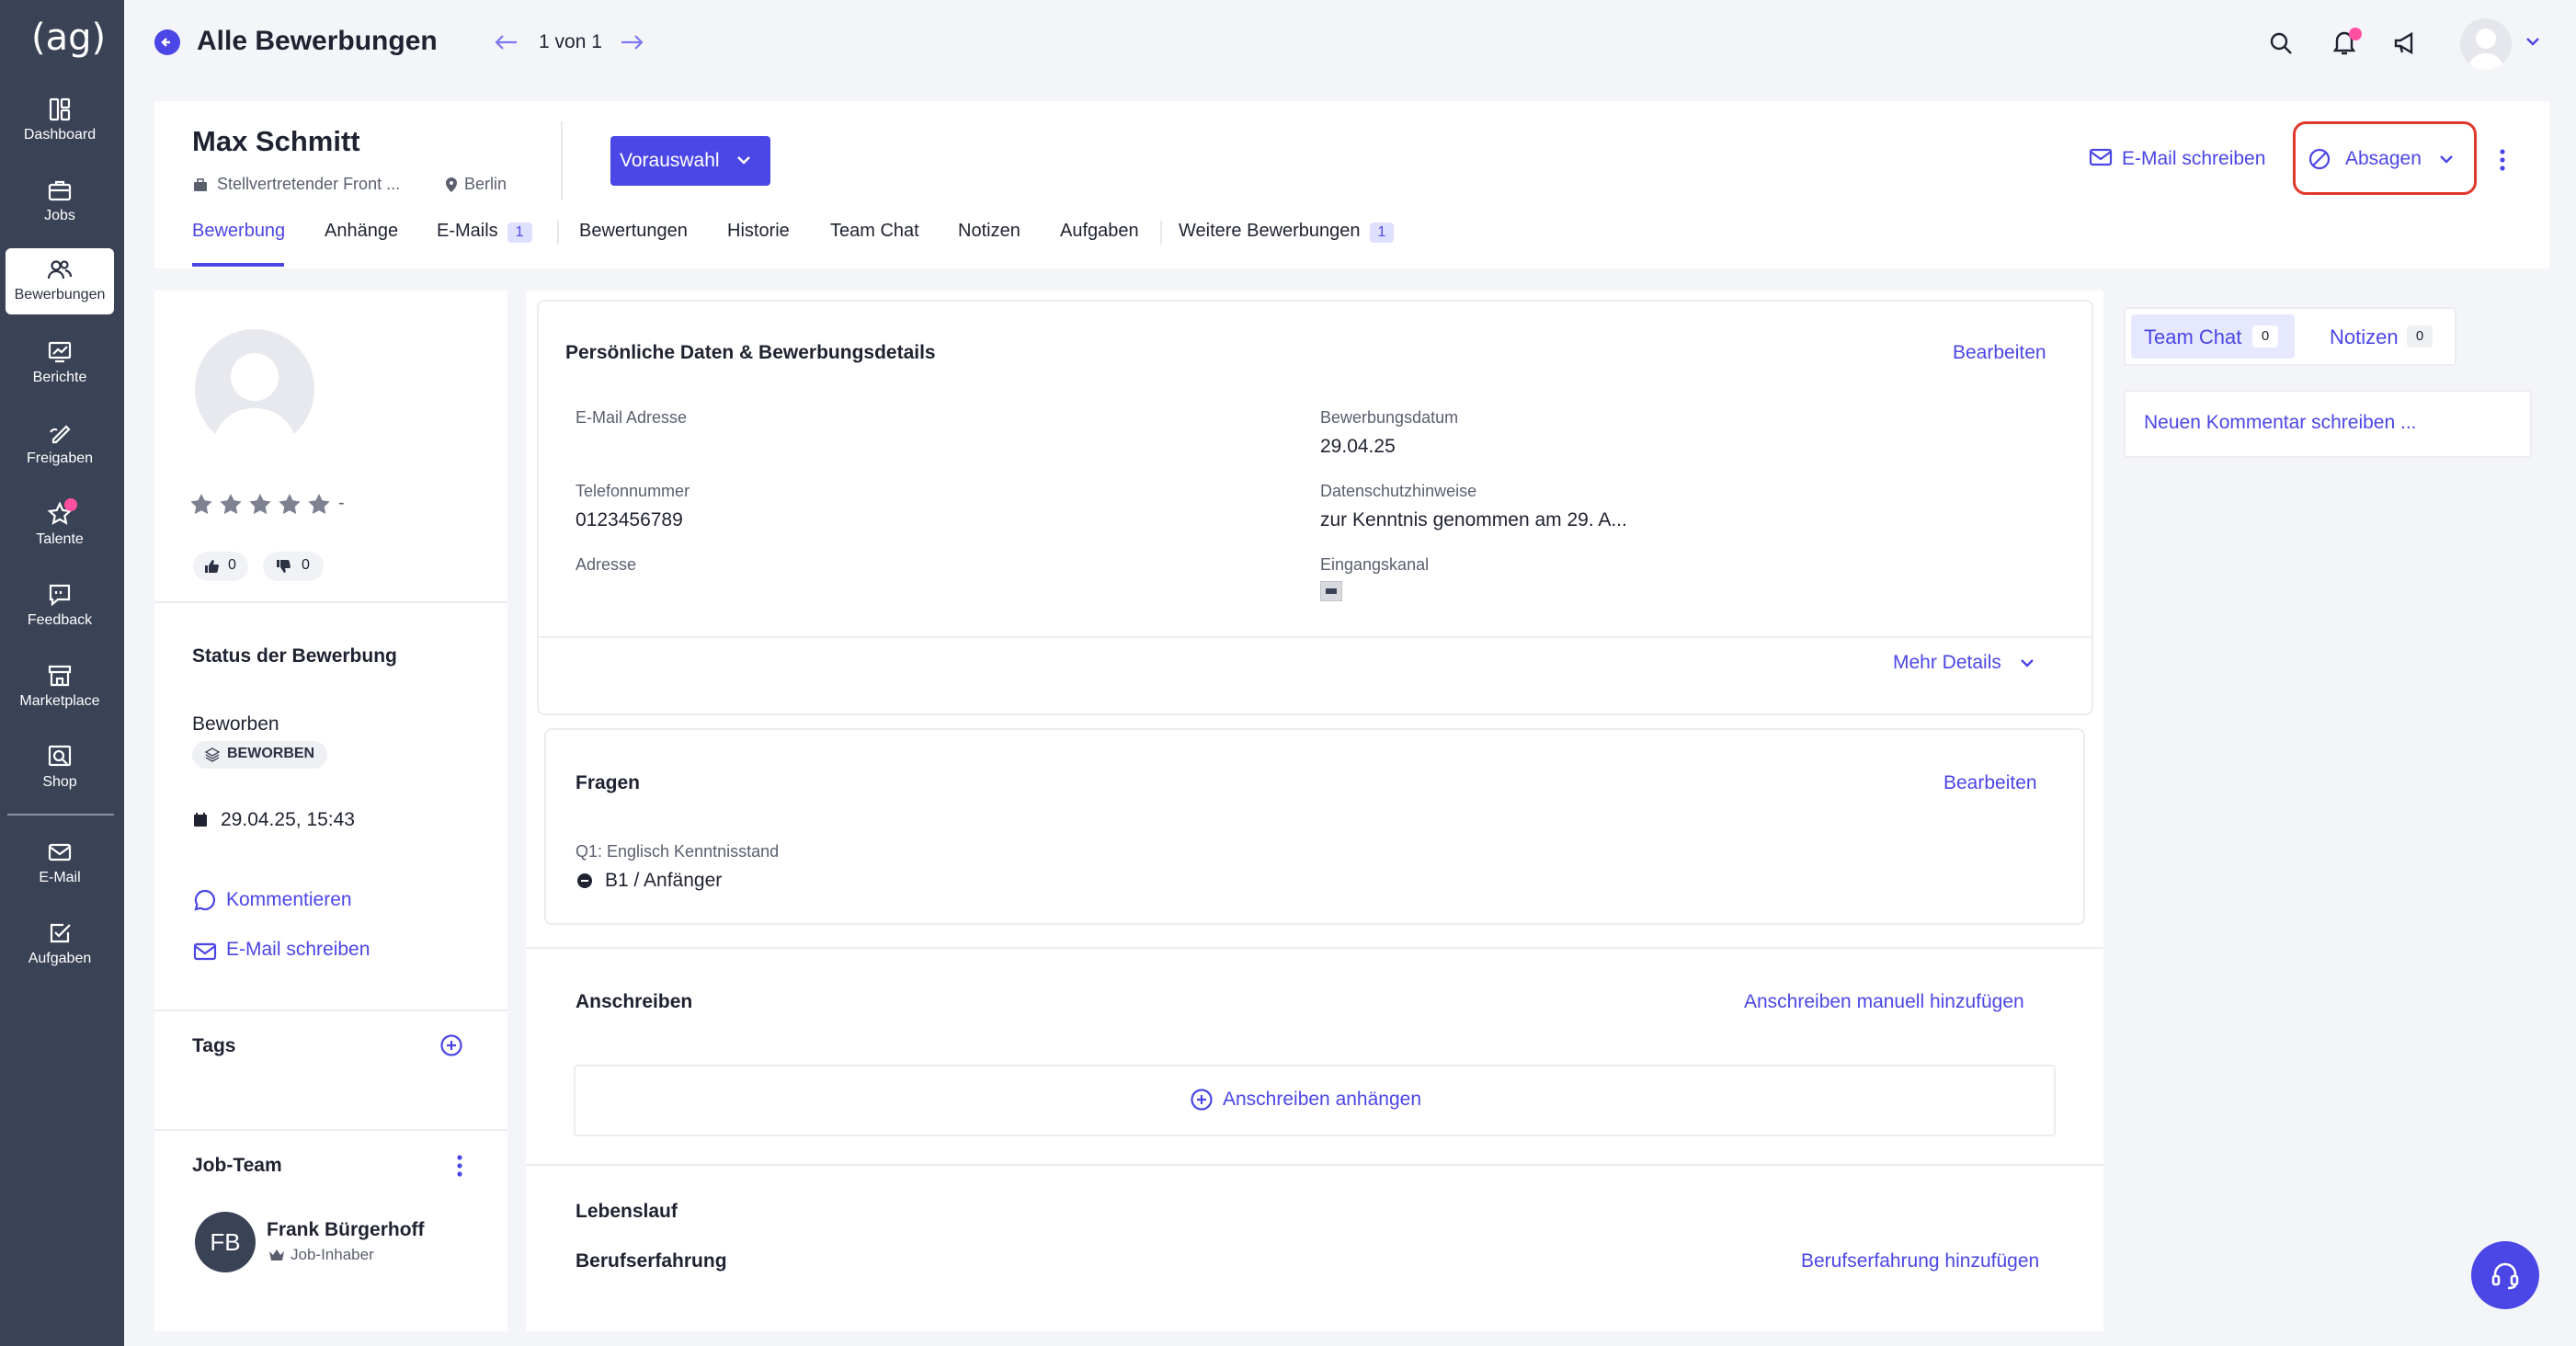 The image size is (2576, 1346). I want to click on dislike-button: 0, so click(293, 566).